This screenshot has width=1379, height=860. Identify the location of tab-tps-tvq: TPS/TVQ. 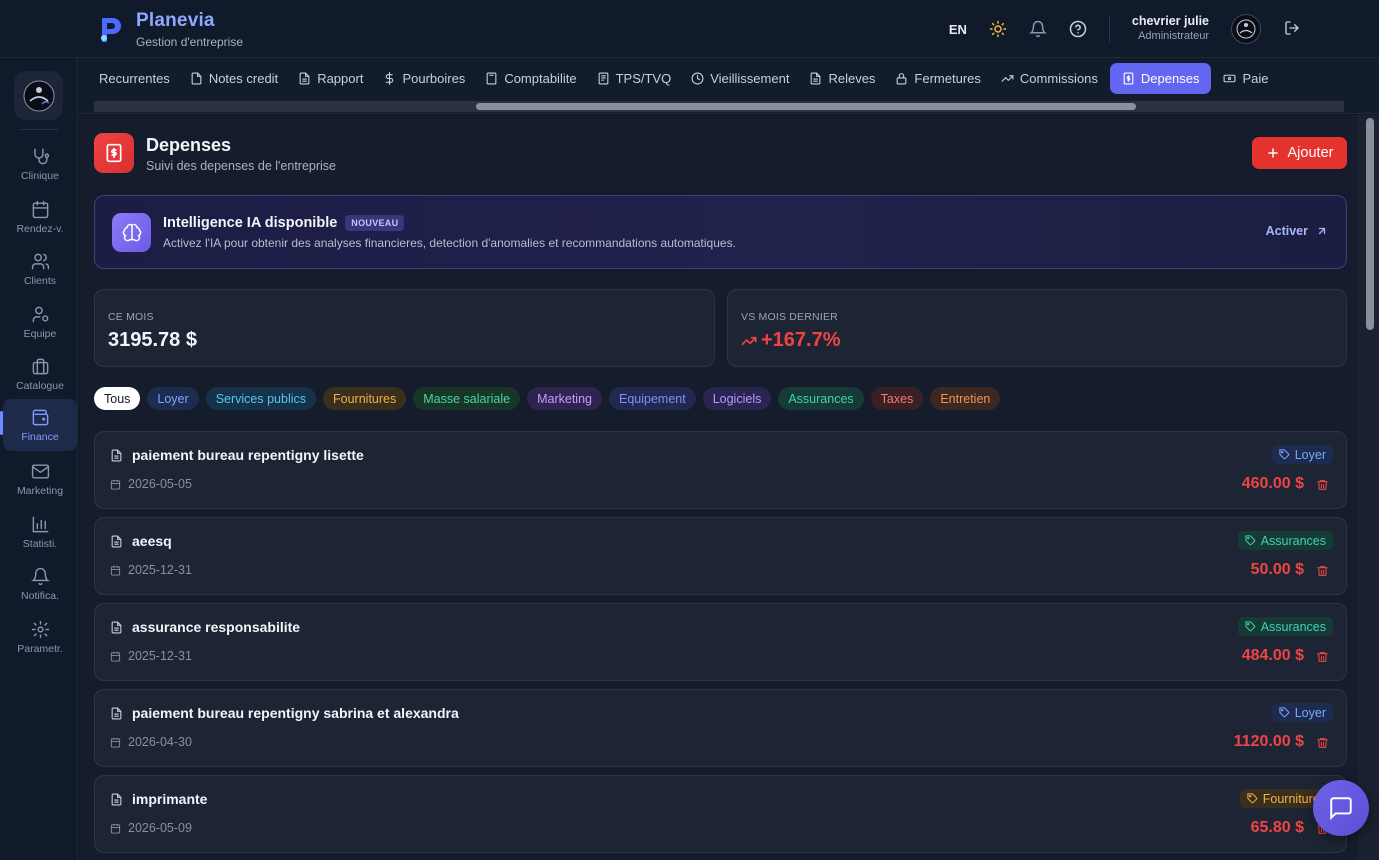
(634, 78).